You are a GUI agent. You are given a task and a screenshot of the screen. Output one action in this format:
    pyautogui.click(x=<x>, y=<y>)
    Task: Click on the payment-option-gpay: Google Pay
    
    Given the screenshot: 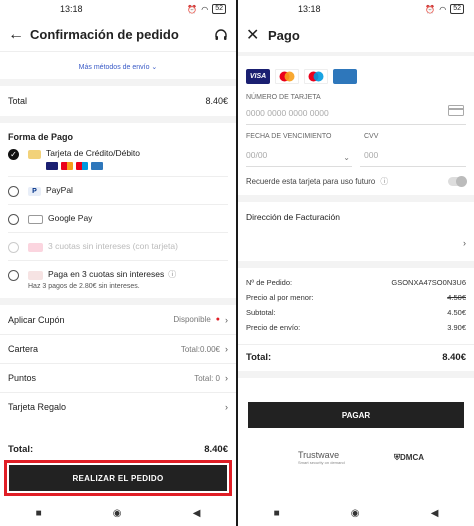 What is the action you would take?
    pyautogui.click(x=118, y=218)
    